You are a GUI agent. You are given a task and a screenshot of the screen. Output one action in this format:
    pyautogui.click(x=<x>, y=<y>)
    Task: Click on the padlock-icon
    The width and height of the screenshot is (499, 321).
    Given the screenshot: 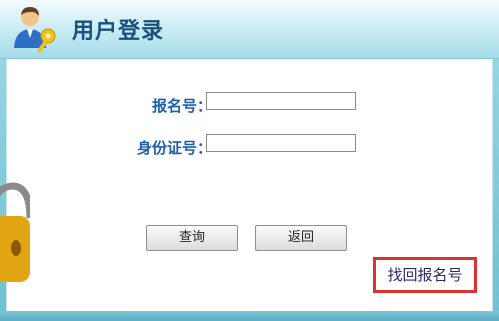 What is the action you would take?
    pyautogui.click(x=15, y=232)
    